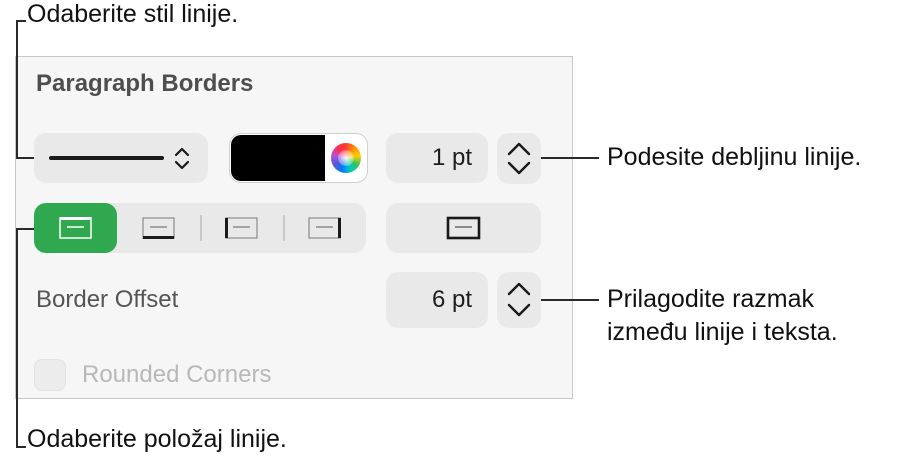 This screenshot has height=463, width=904. Describe the element at coordinates (17, 338) in the screenshot. I see `leader-position-vertical` at that location.